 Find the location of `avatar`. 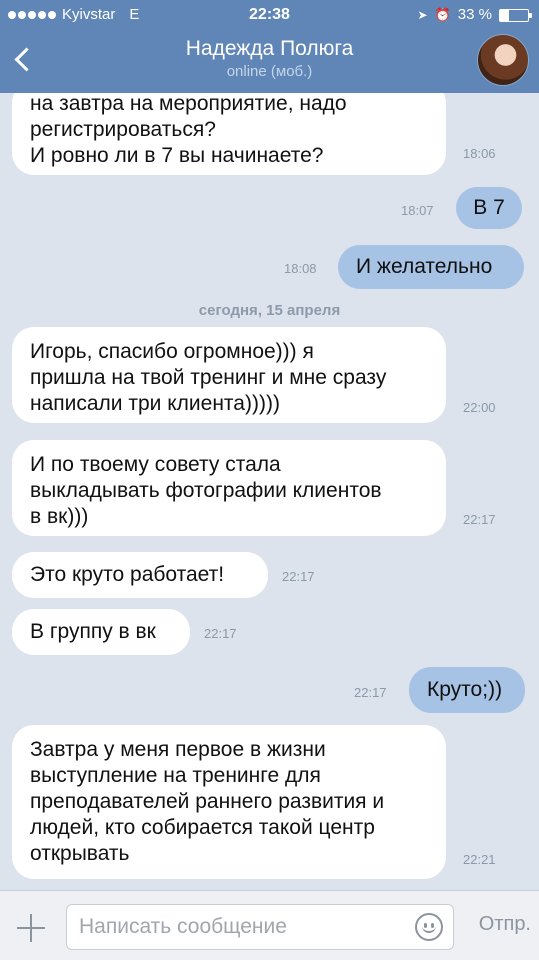

avatar is located at coordinates (503, 60).